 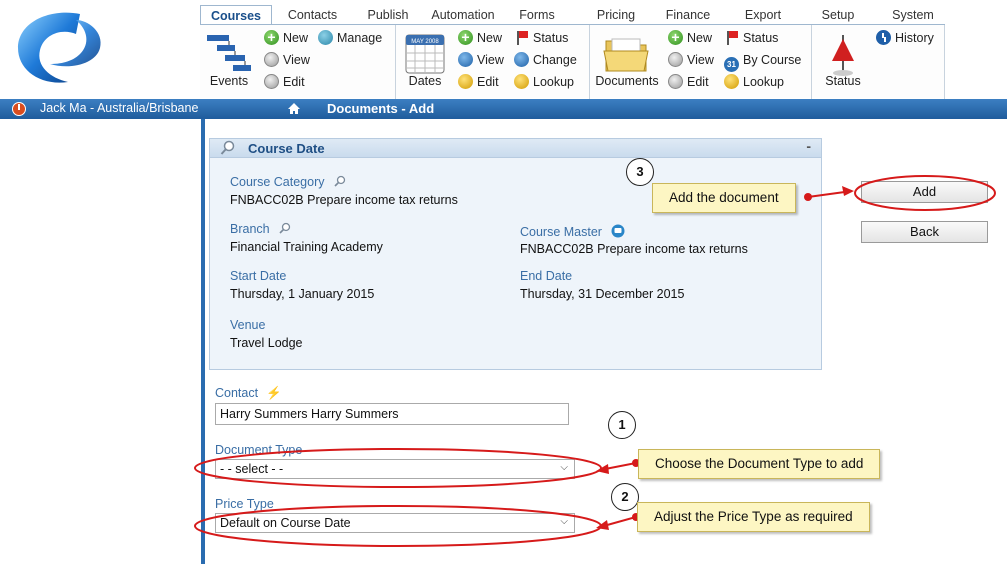 What do you see at coordinates (260, 229) in the screenshot?
I see `branch-label: Branch` at bounding box center [260, 229].